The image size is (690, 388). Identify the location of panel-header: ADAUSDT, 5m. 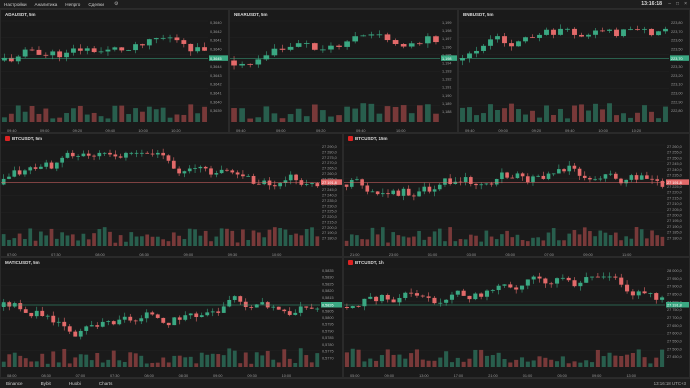
(114, 14).